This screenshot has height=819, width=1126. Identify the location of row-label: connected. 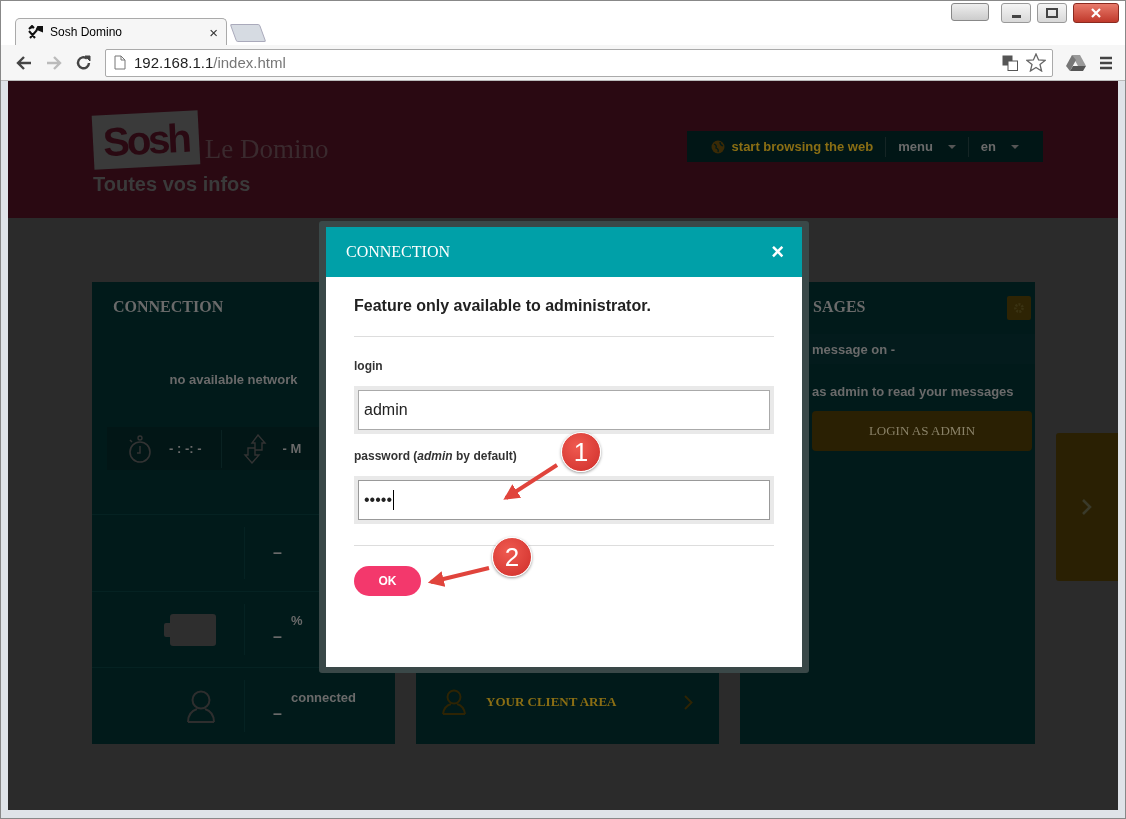
(323, 697).